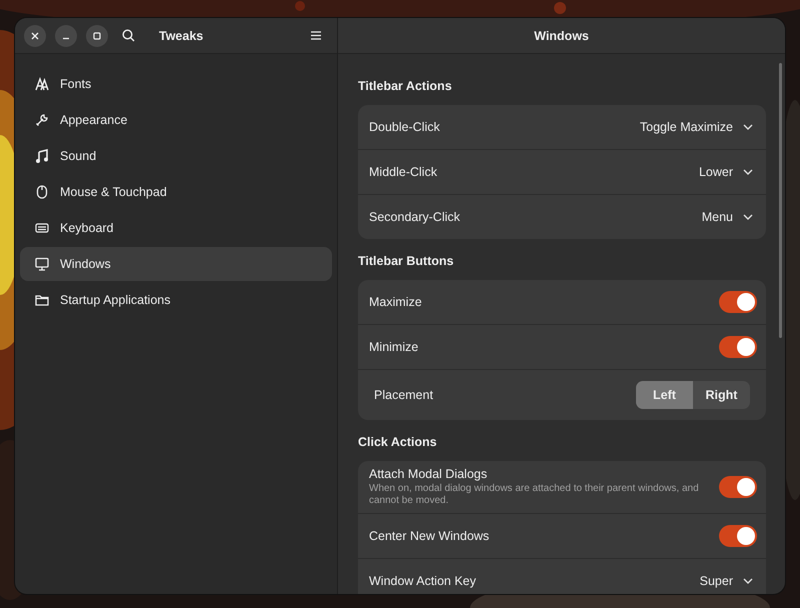  I want to click on sidebar-item: Fonts, so click(176, 84).